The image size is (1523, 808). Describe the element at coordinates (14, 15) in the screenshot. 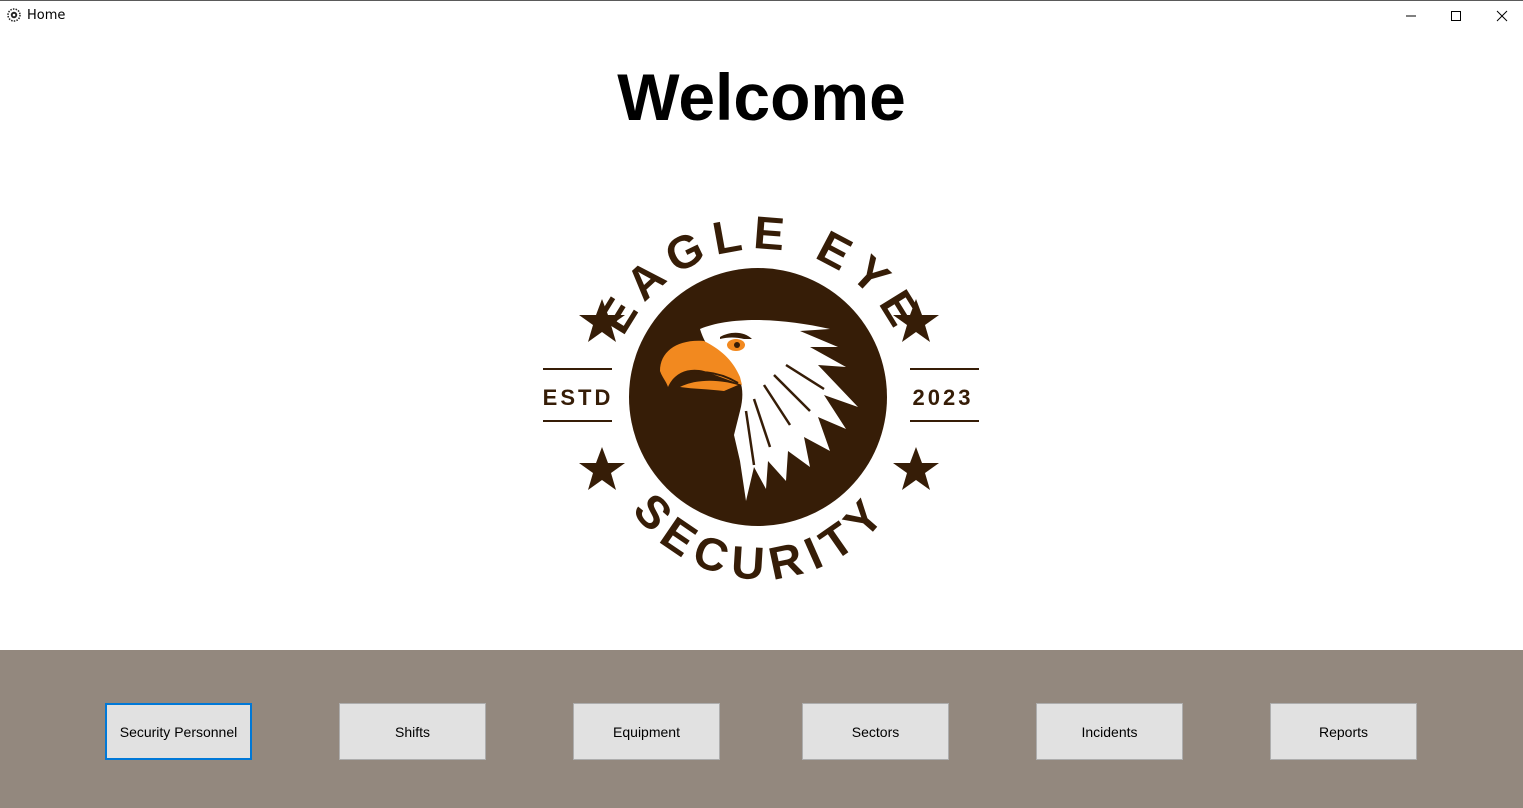

I see `app-icon` at that location.